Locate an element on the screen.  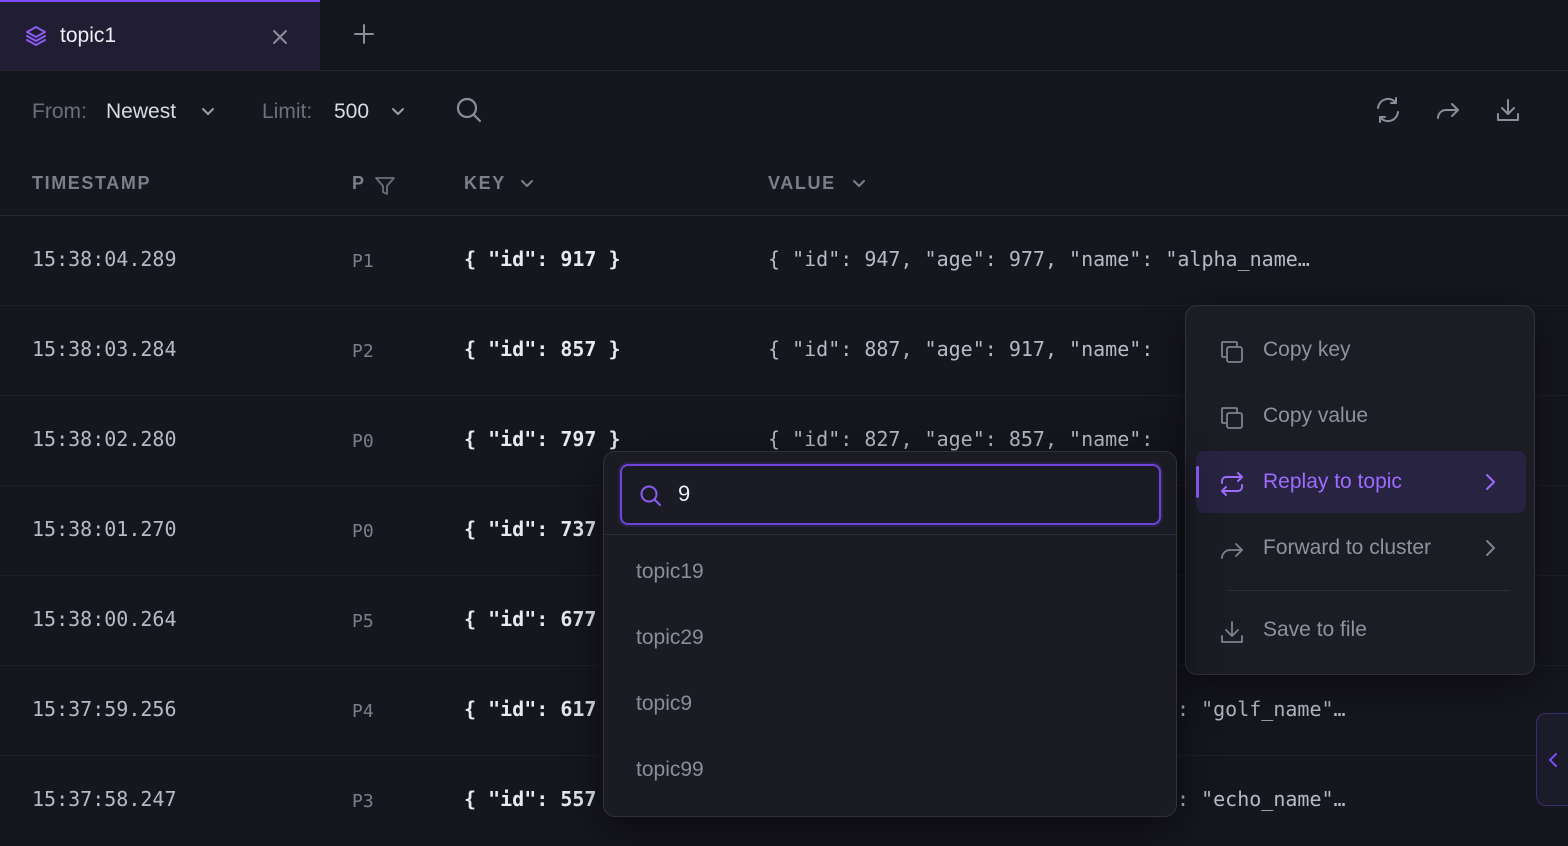
menu-item-forward-to-cluster: Forward to cluster is located at coordinates (1361, 548).